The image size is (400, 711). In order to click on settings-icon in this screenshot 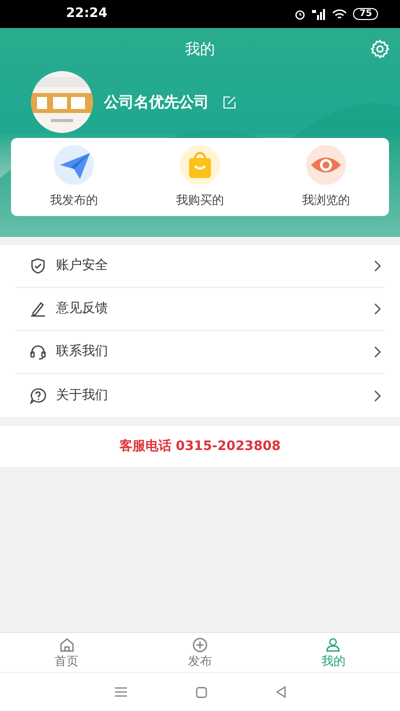, I will do `click(380, 49)`.